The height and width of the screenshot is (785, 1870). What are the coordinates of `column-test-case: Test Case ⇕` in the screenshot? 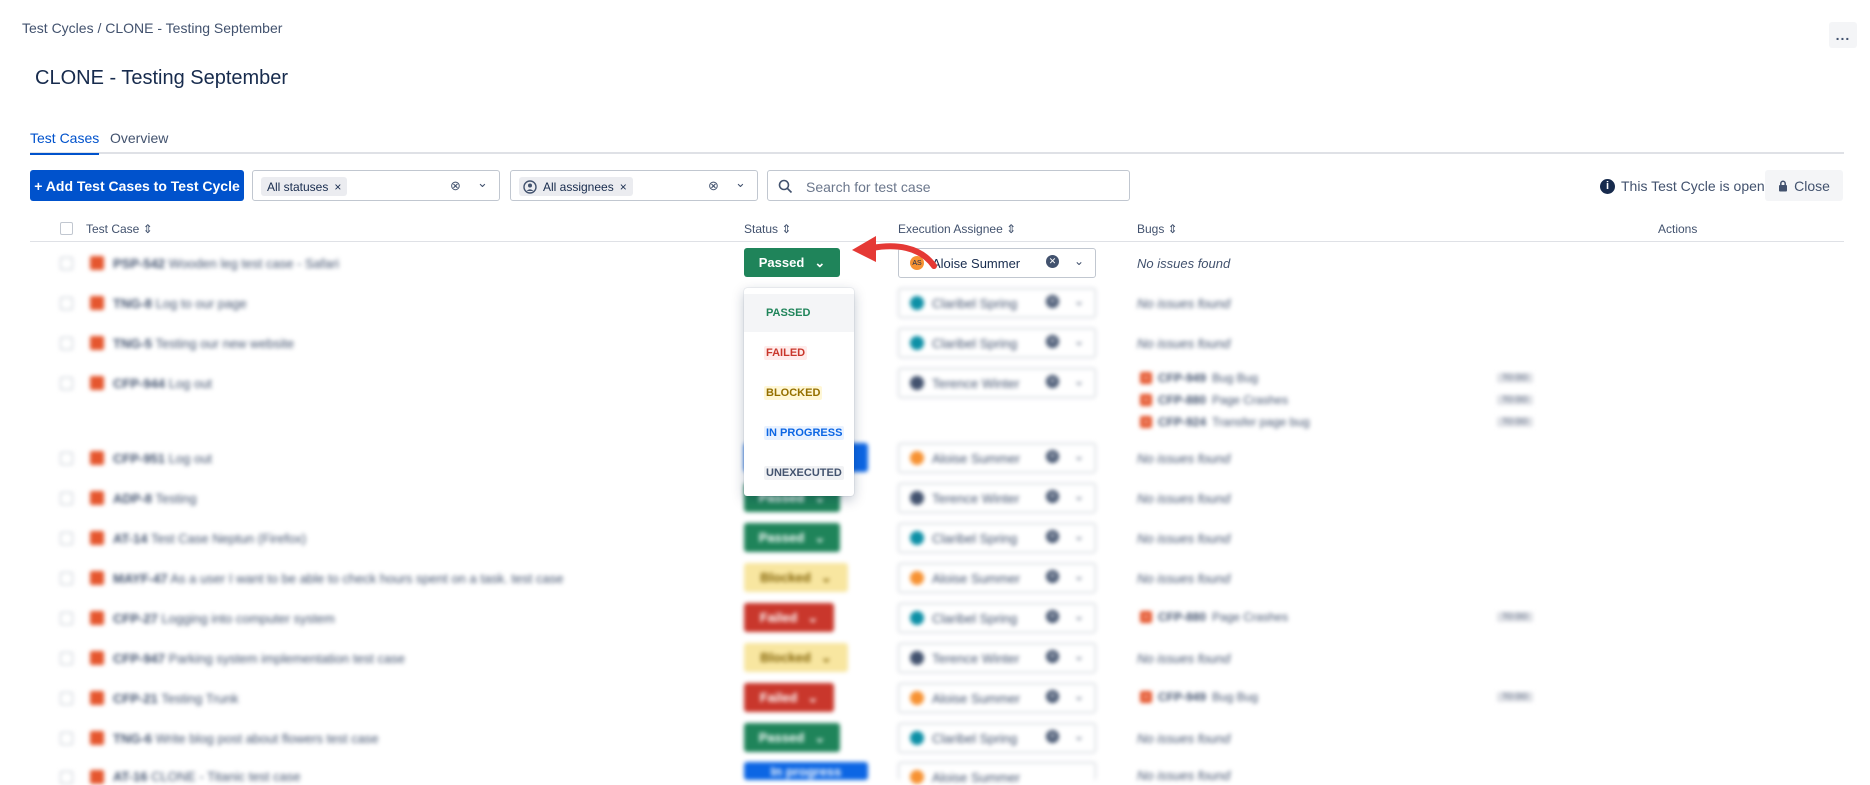 It's located at (119, 229).